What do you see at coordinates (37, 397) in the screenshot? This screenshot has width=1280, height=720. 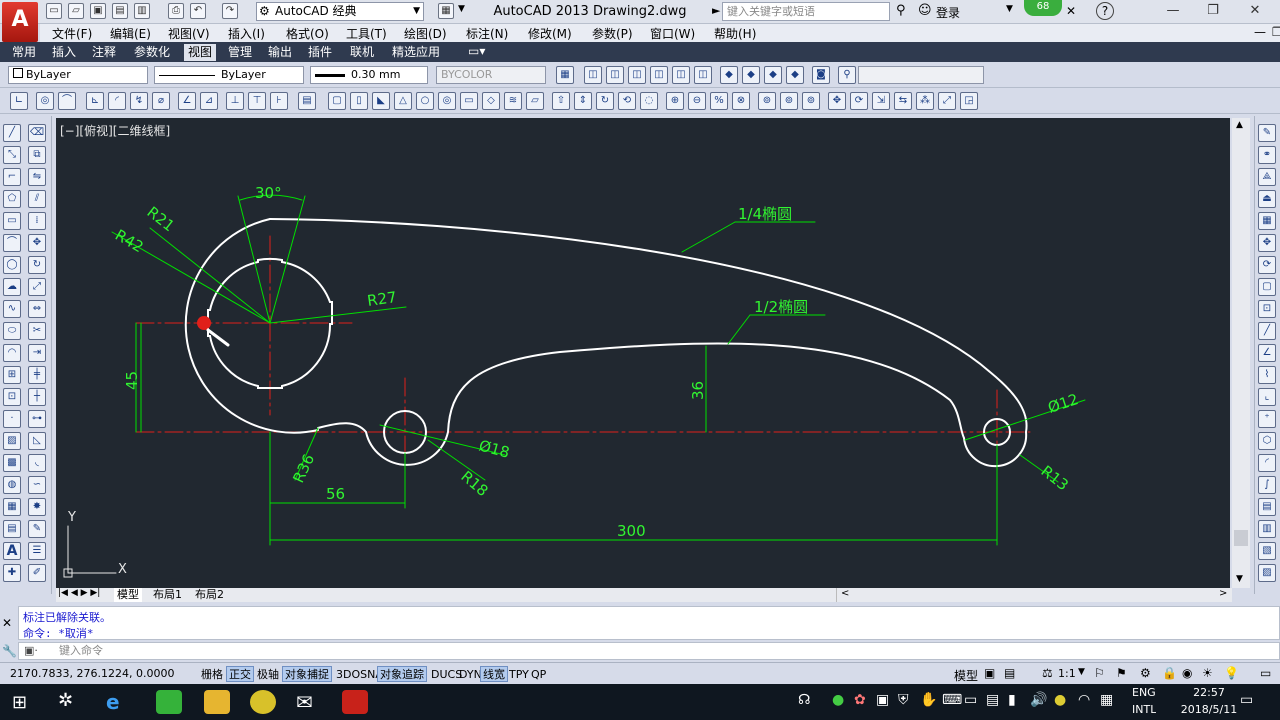 I see `break-icon: ┼` at bounding box center [37, 397].